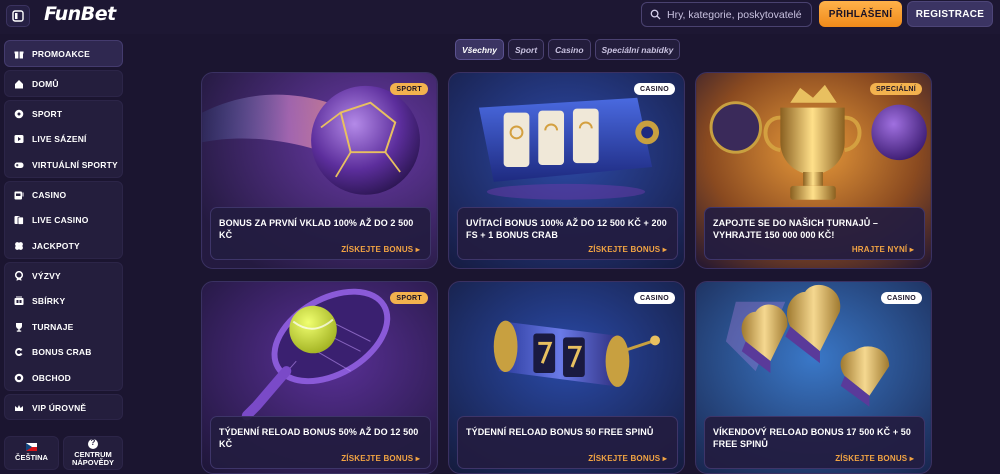 The image size is (1000, 474). I want to click on language-label: ČEŠTINA, so click(31, 458).